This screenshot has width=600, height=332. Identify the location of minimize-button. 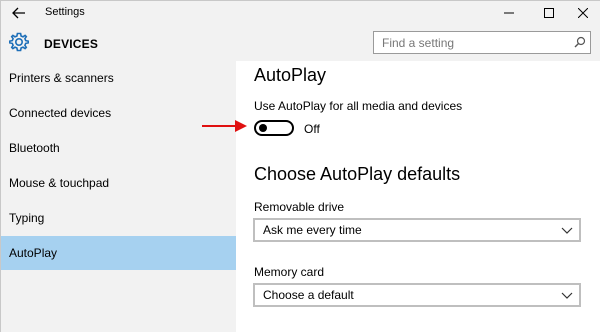
(509, 13).